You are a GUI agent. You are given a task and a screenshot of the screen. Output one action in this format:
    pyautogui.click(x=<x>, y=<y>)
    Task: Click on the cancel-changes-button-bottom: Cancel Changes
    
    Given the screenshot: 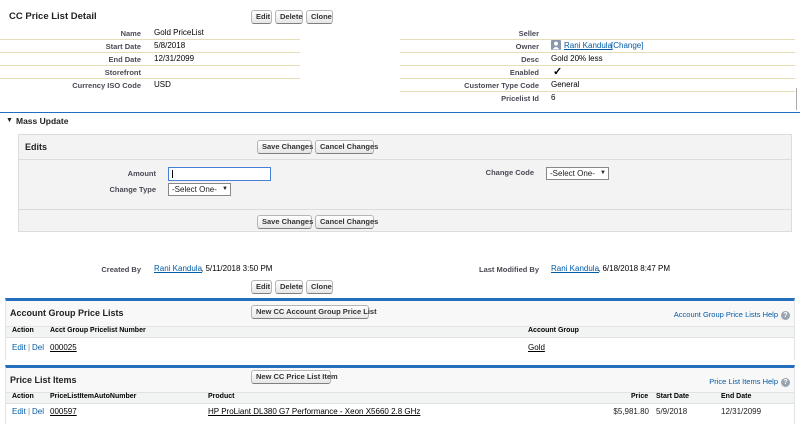 What is the action you would take?
    pyautogui.click(x=346, y=222)
    